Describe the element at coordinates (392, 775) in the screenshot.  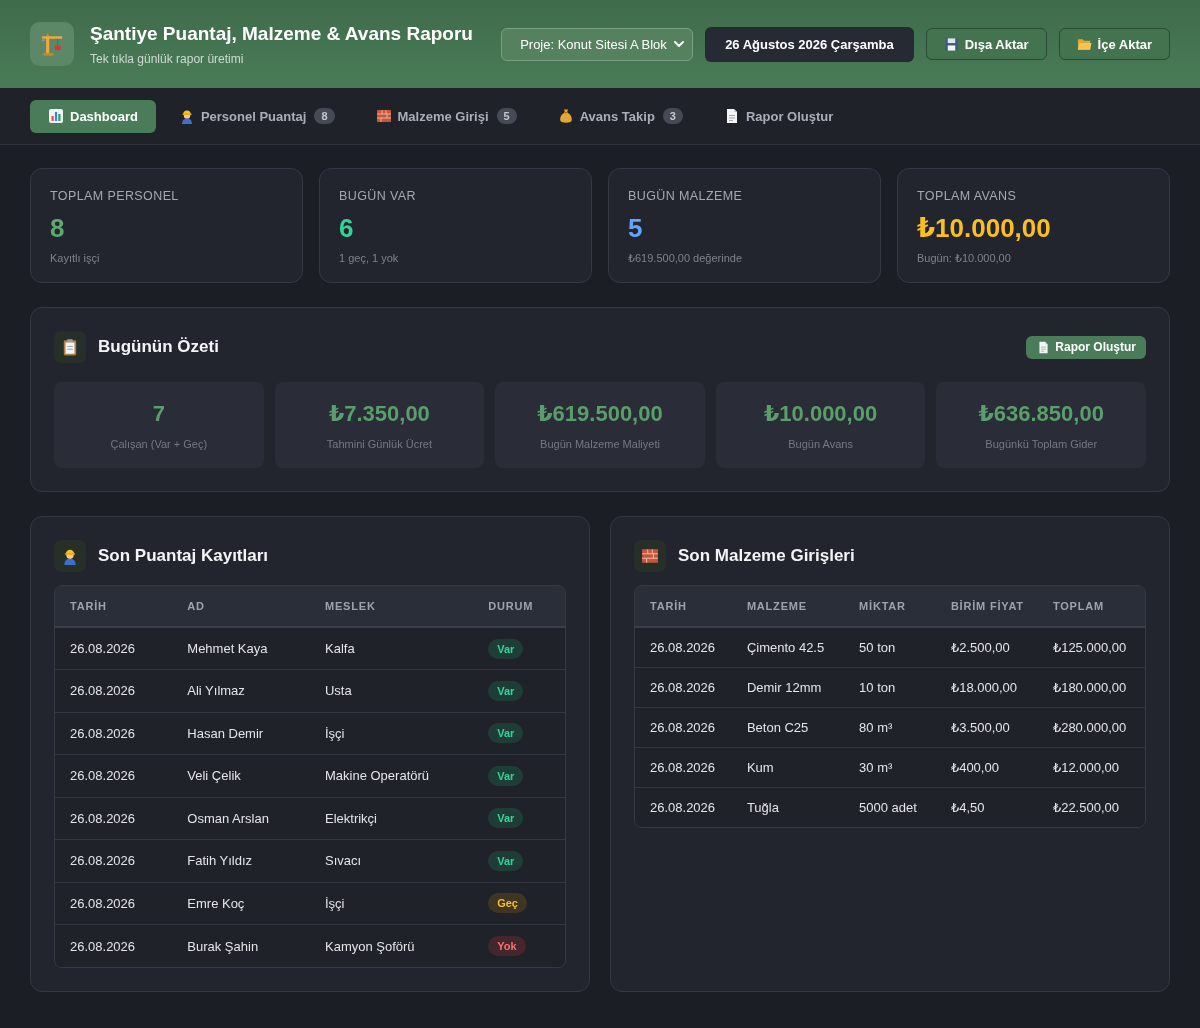
I see `table-cell: Makine Operatörü` at that location.